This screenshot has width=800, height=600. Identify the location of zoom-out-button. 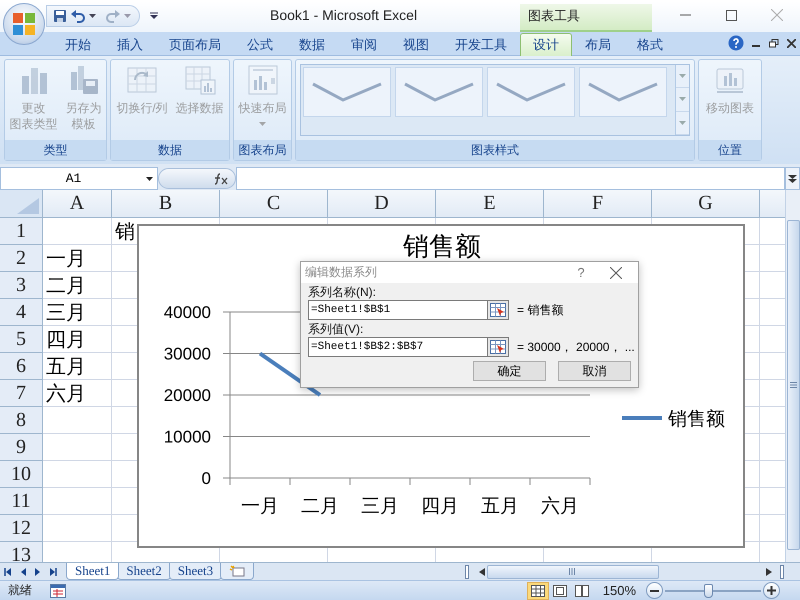
(654, 590).